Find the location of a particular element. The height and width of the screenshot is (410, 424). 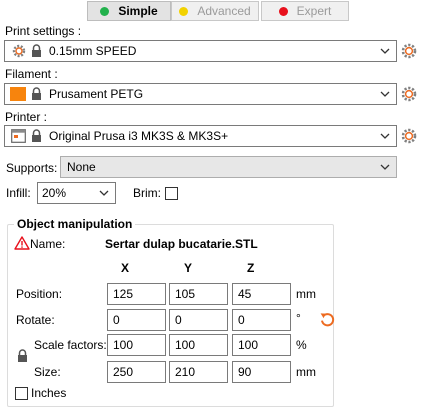

position-x-input: 125 is located at coordinates (136, 294).